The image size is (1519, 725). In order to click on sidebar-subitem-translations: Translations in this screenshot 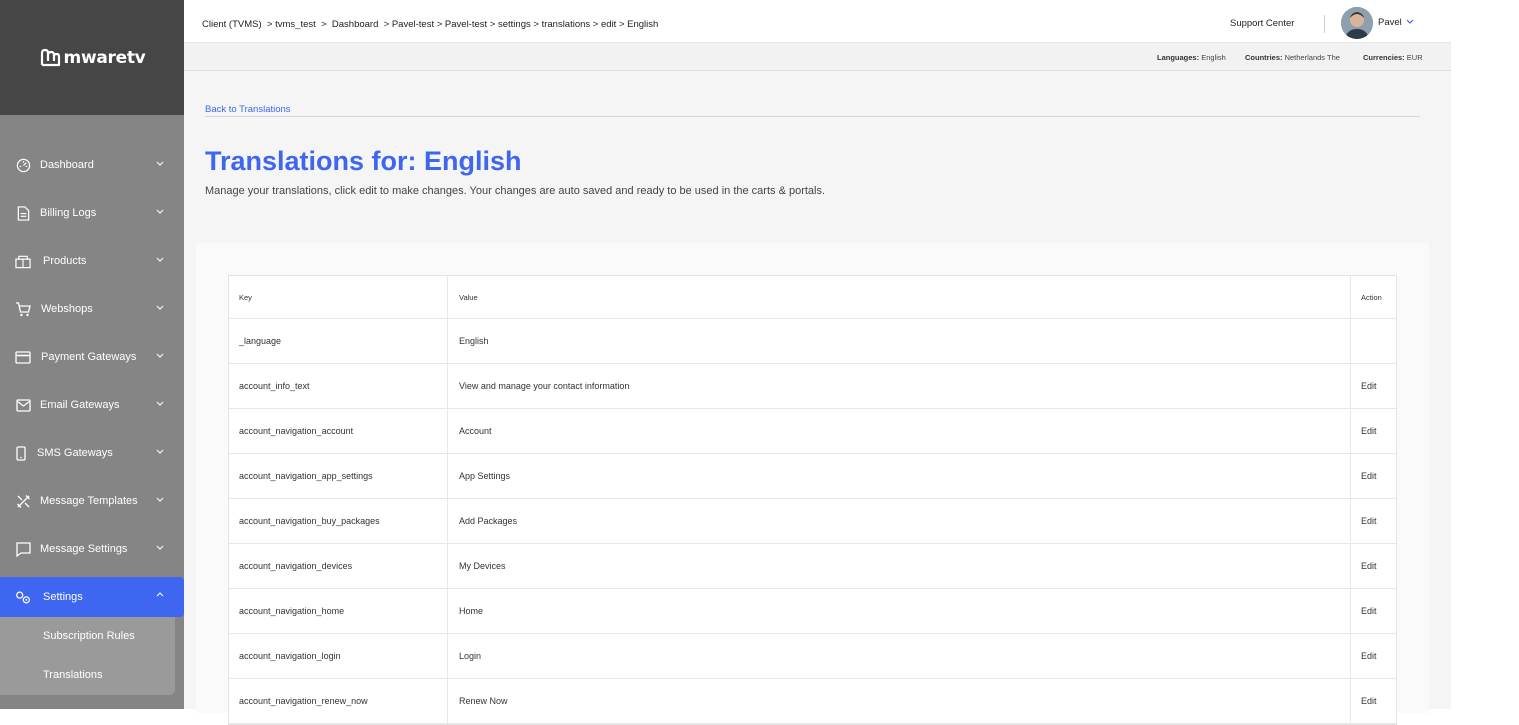, I will do `click(73, 675)`.